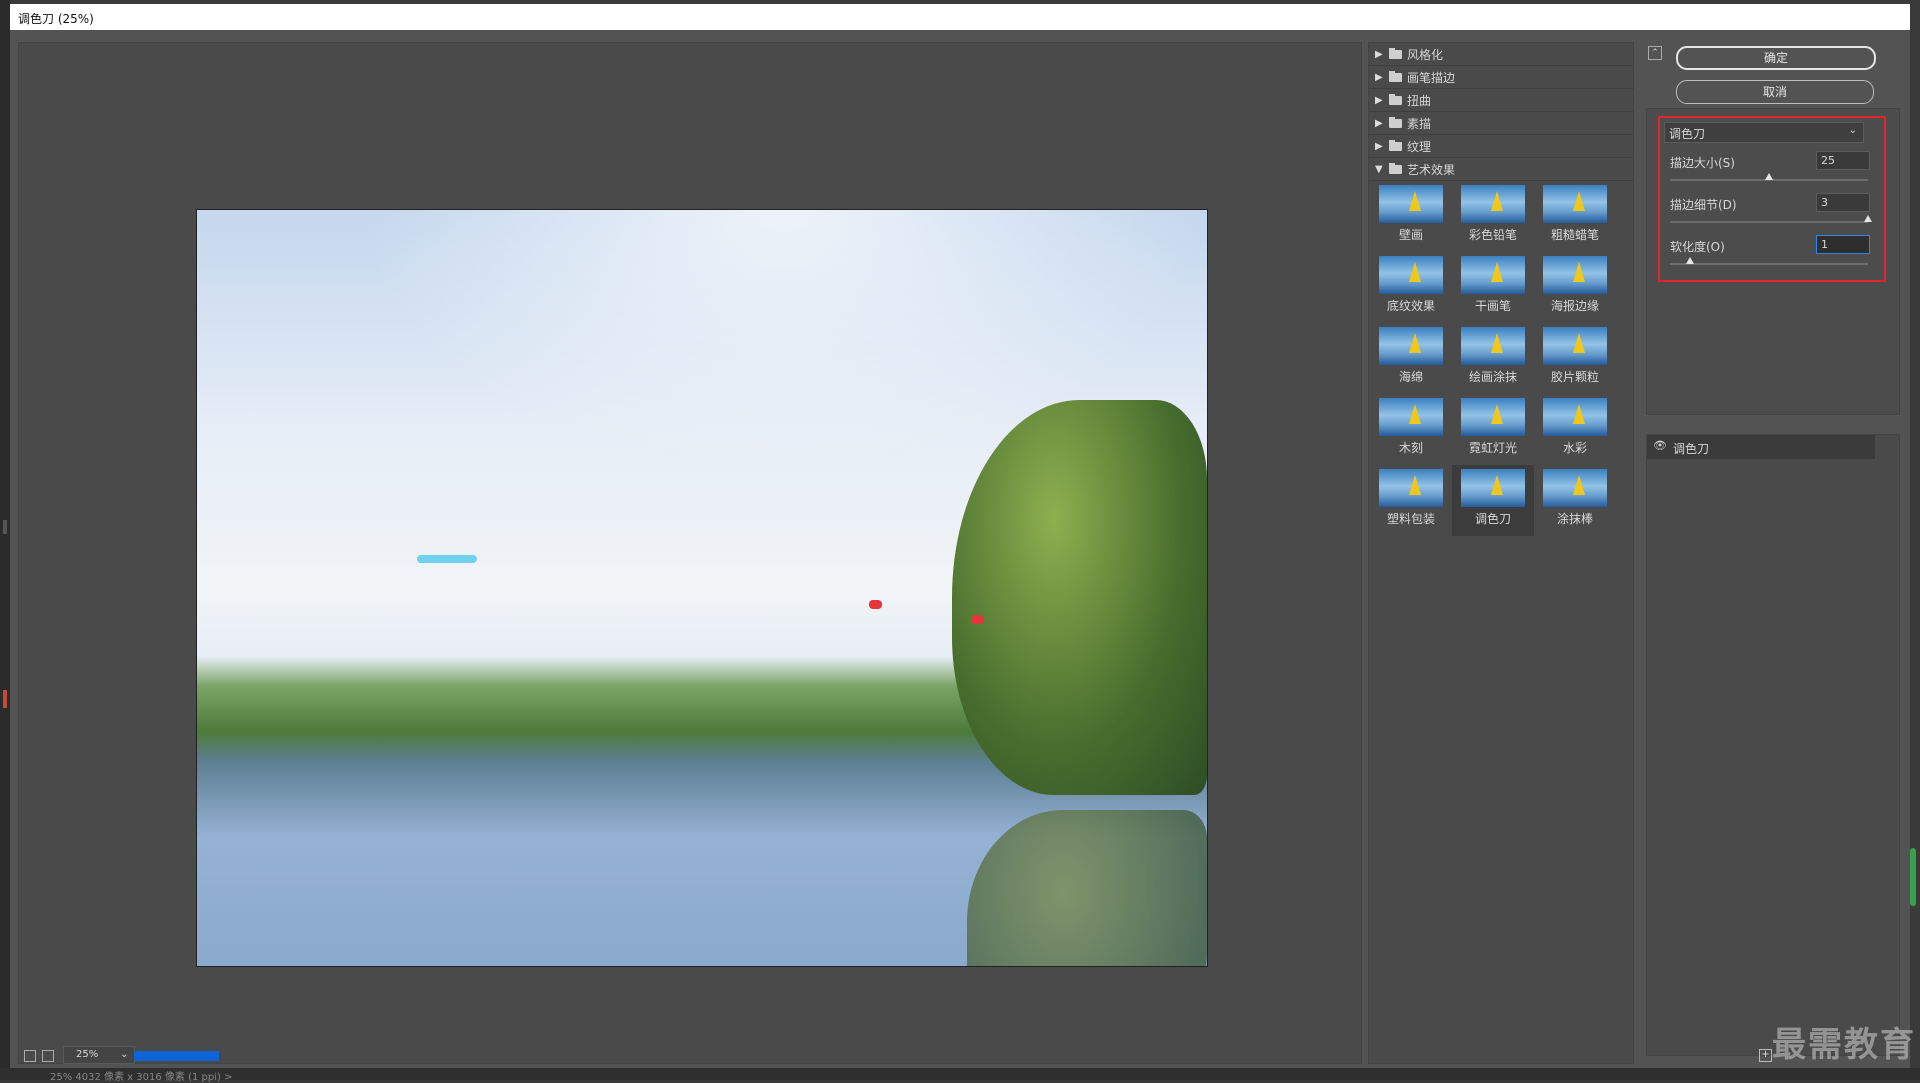 Image resolution: width=1920 pixels, height=1083 pixels. What do you see at coordinates (1492, 448) in the screenshot?
I see `thumb-label: 霓虹灯光` at bounding box center [1492, 448].